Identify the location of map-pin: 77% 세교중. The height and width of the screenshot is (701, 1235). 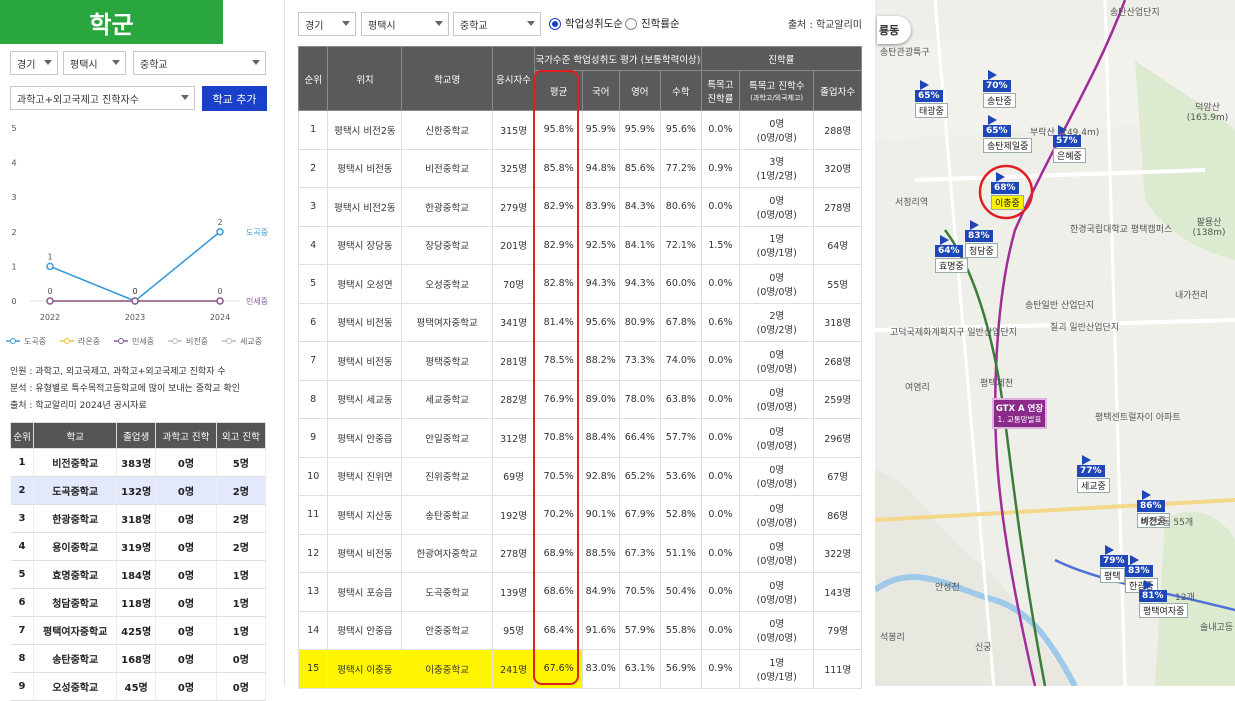
(1093, 474).